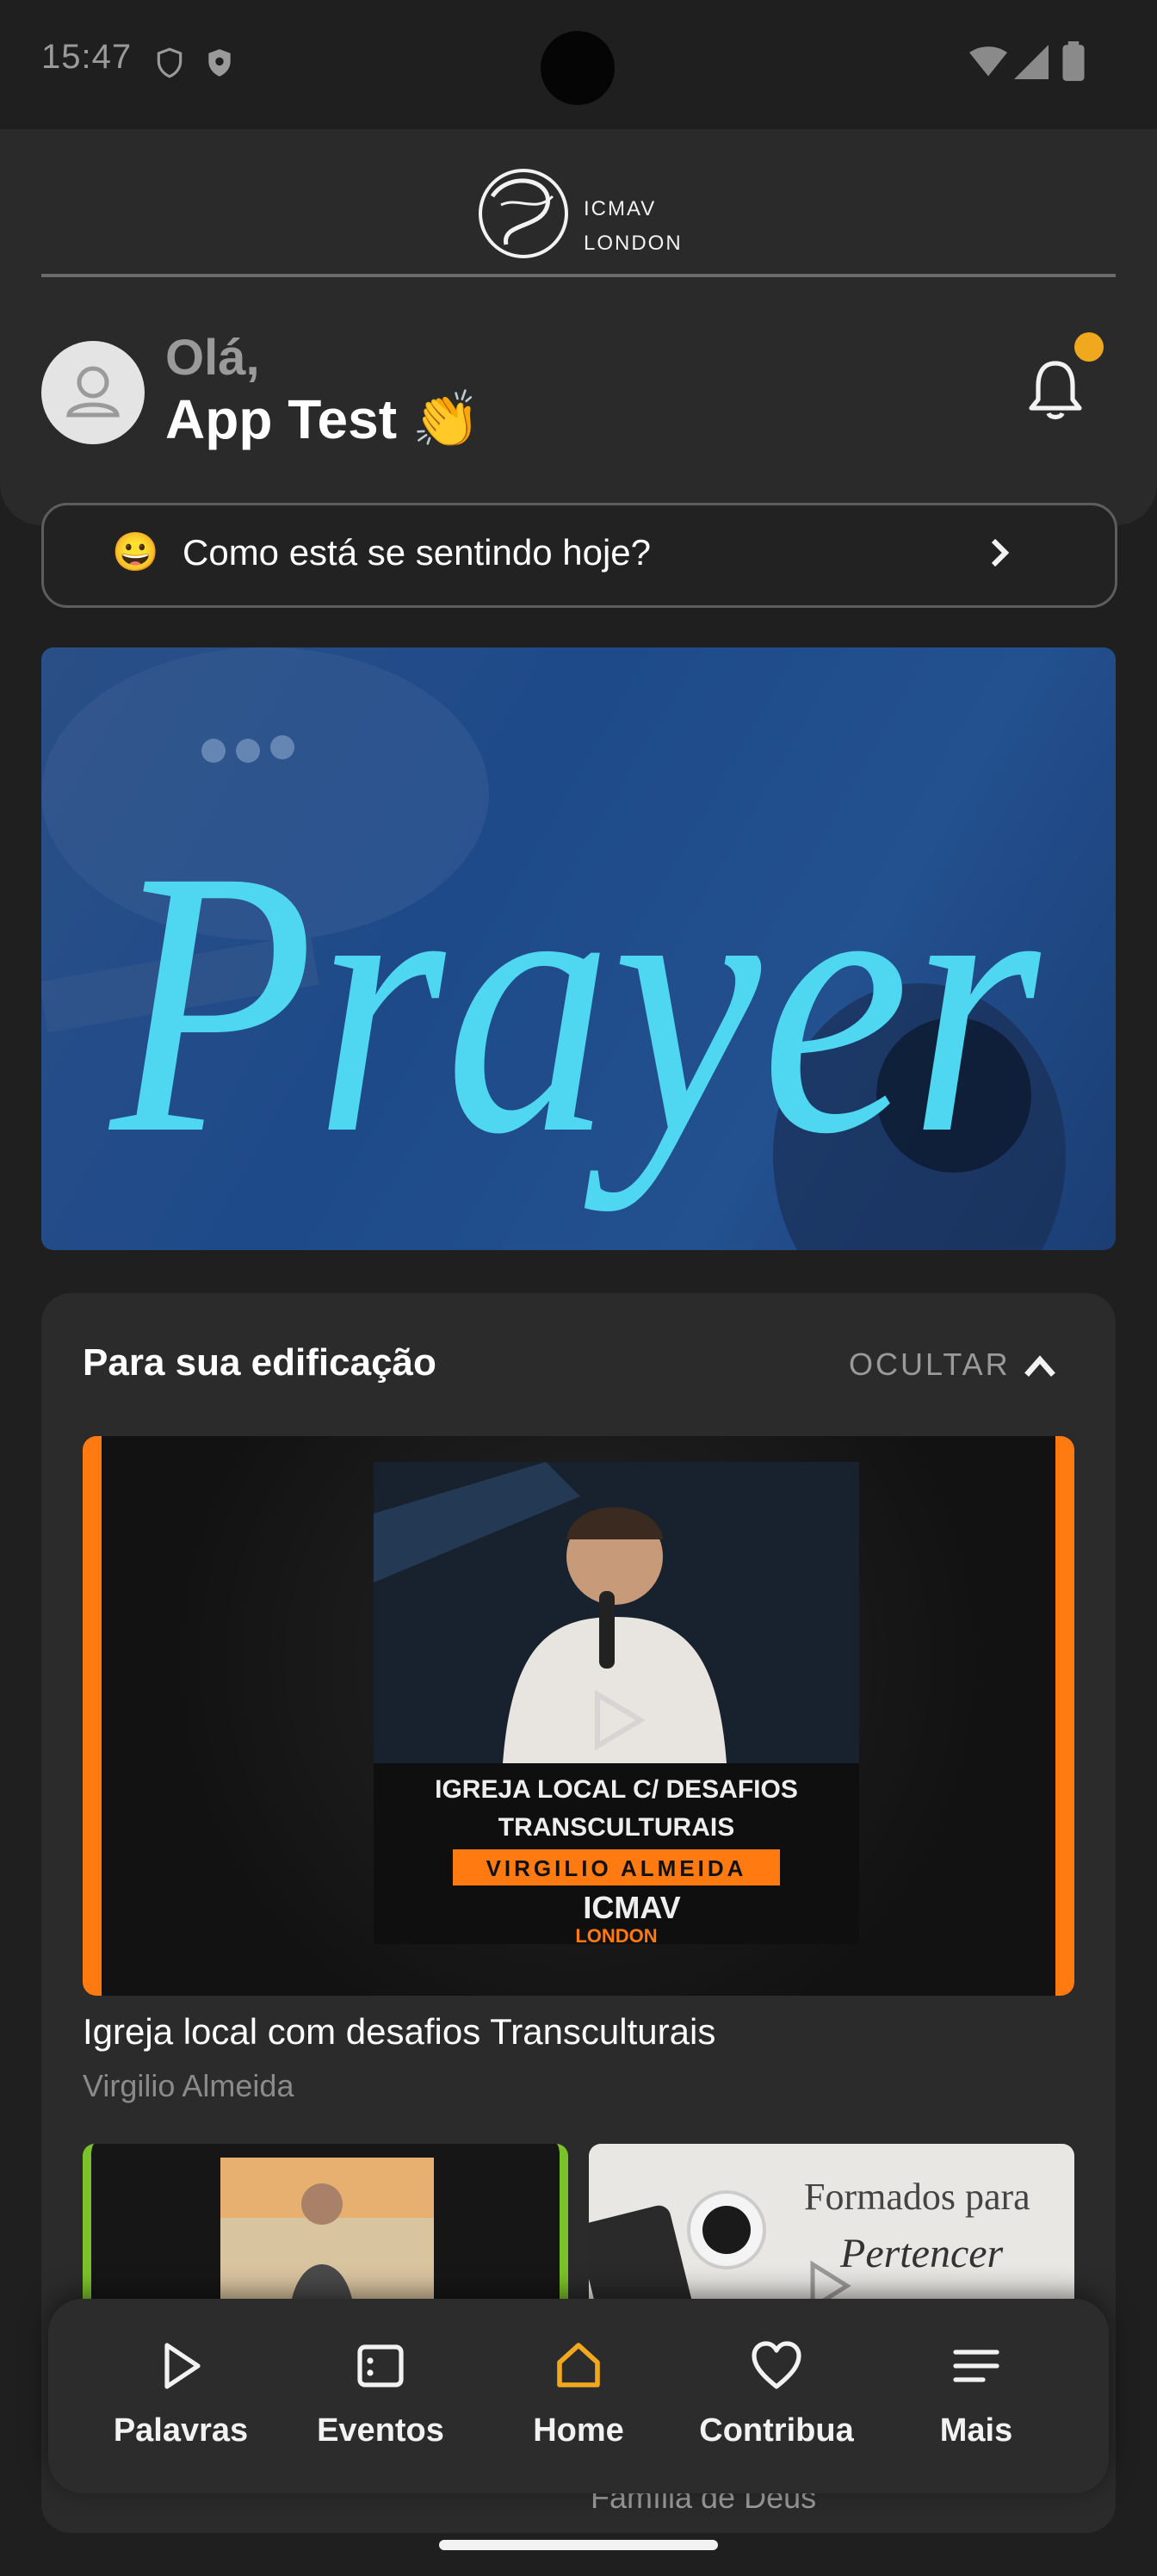 The height and width of the screenshot is (2576, 1157). What do you see at coordinates (776, 2407) in the screenshot?
I see `nav-item-contribua: Contribua` at bounding box center [776, 2407].